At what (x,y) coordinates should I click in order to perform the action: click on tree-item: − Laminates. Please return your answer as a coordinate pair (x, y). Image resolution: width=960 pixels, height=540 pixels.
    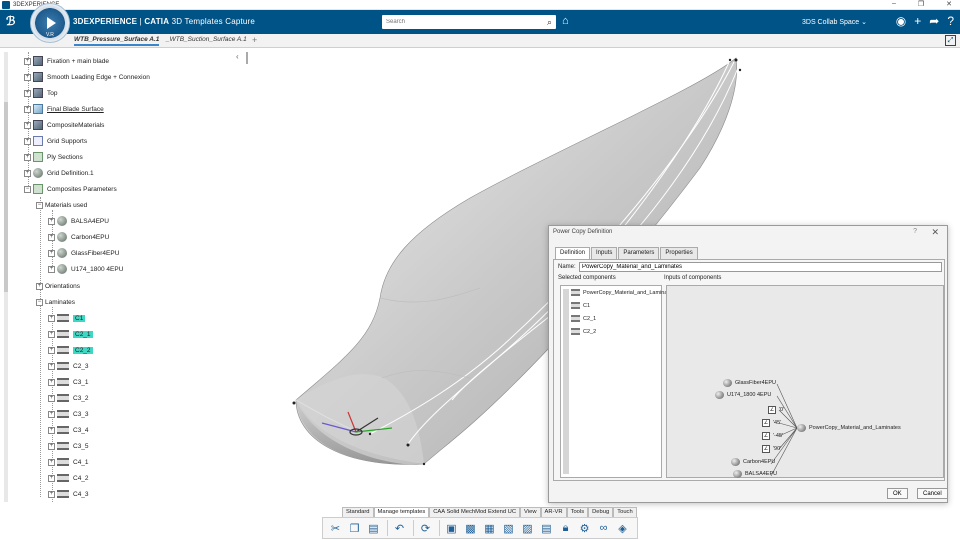
    Looking at the image, I should click on (55, 302).